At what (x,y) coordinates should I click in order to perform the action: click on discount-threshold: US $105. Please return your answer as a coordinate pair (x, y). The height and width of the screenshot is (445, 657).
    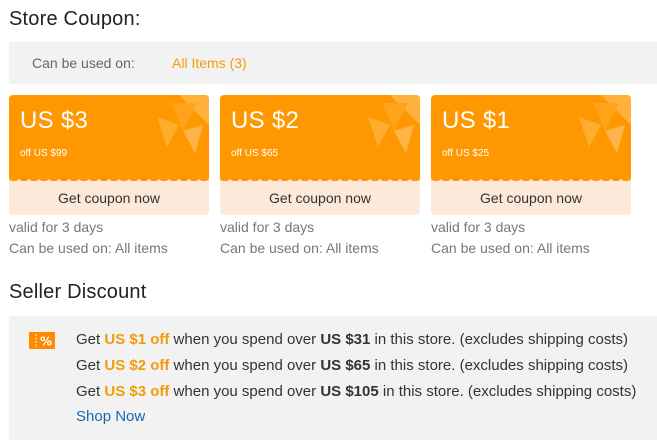
    Looking at the image, I should click on (349, 391).